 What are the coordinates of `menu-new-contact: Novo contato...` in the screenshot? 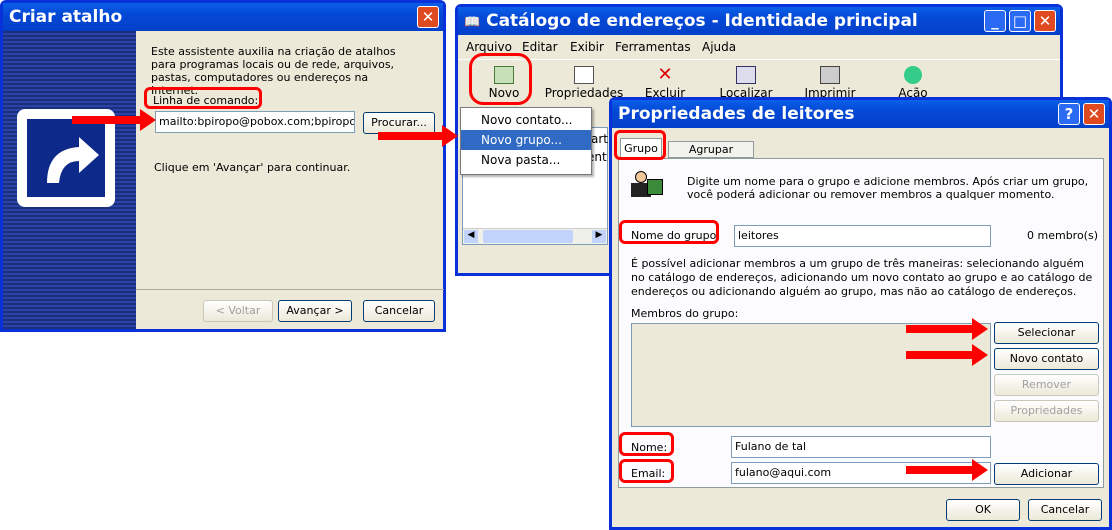 It's located at (526, 120).